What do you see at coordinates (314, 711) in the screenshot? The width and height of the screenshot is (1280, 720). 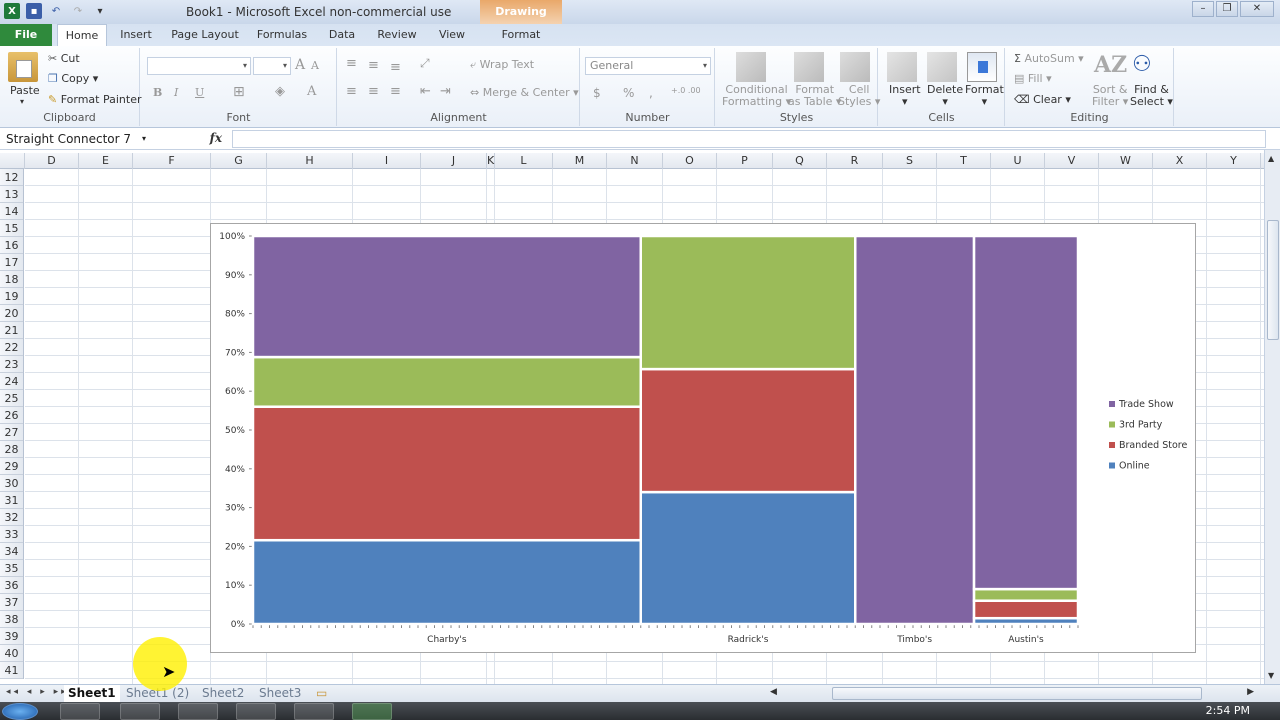 I see `taskbar-app-icon` at bounding box center [314, 711].